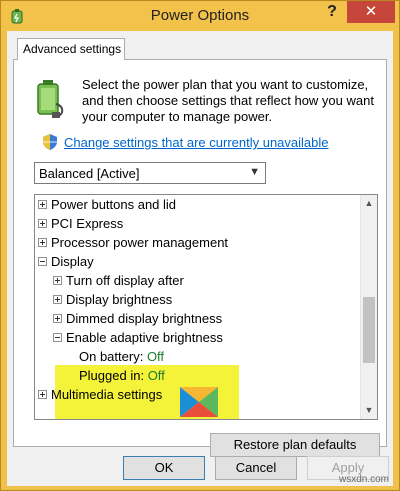 The height and width of the screenshot is (491, 400). I want to click on tree-item-power-buttons: Power buttons and lid, so click(107, 204).